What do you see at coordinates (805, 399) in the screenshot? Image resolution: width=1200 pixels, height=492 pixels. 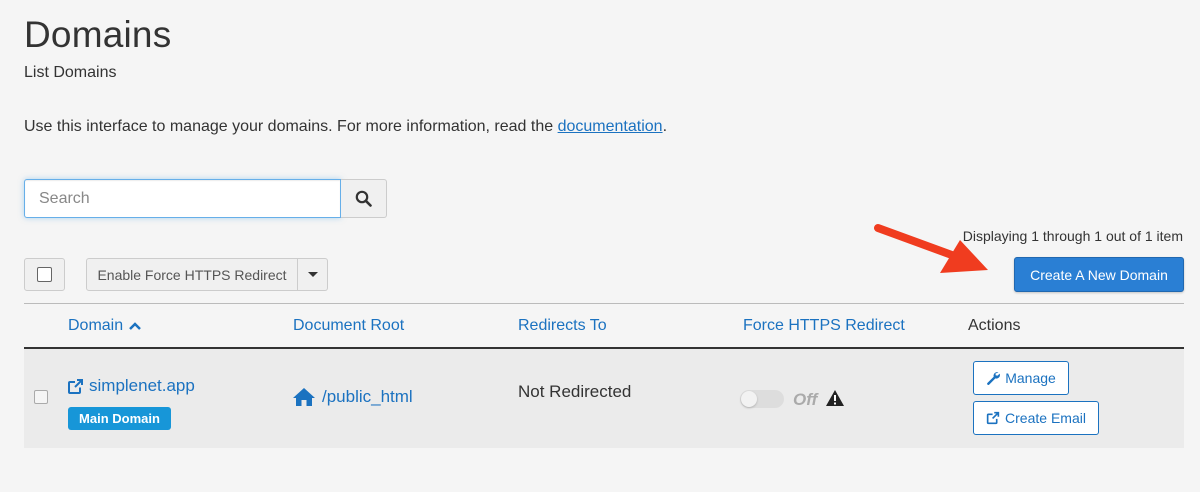 I see `force-https-state-label: Off` at bounding box center [805, 399].